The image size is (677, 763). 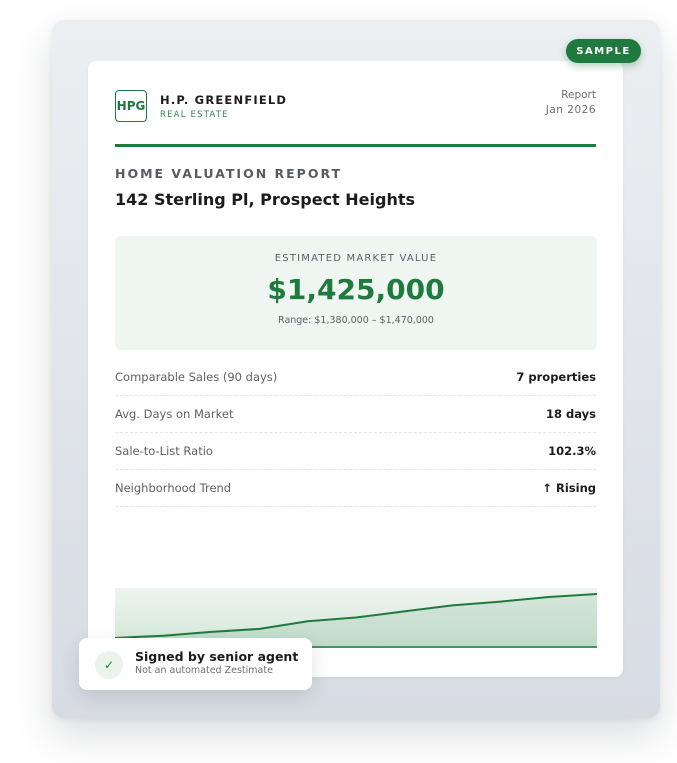 What do you see at coordinates (174, 414) in the screenshot?
I see `stat-label: Avg. Days on Market` at bounding box center [174, 414].